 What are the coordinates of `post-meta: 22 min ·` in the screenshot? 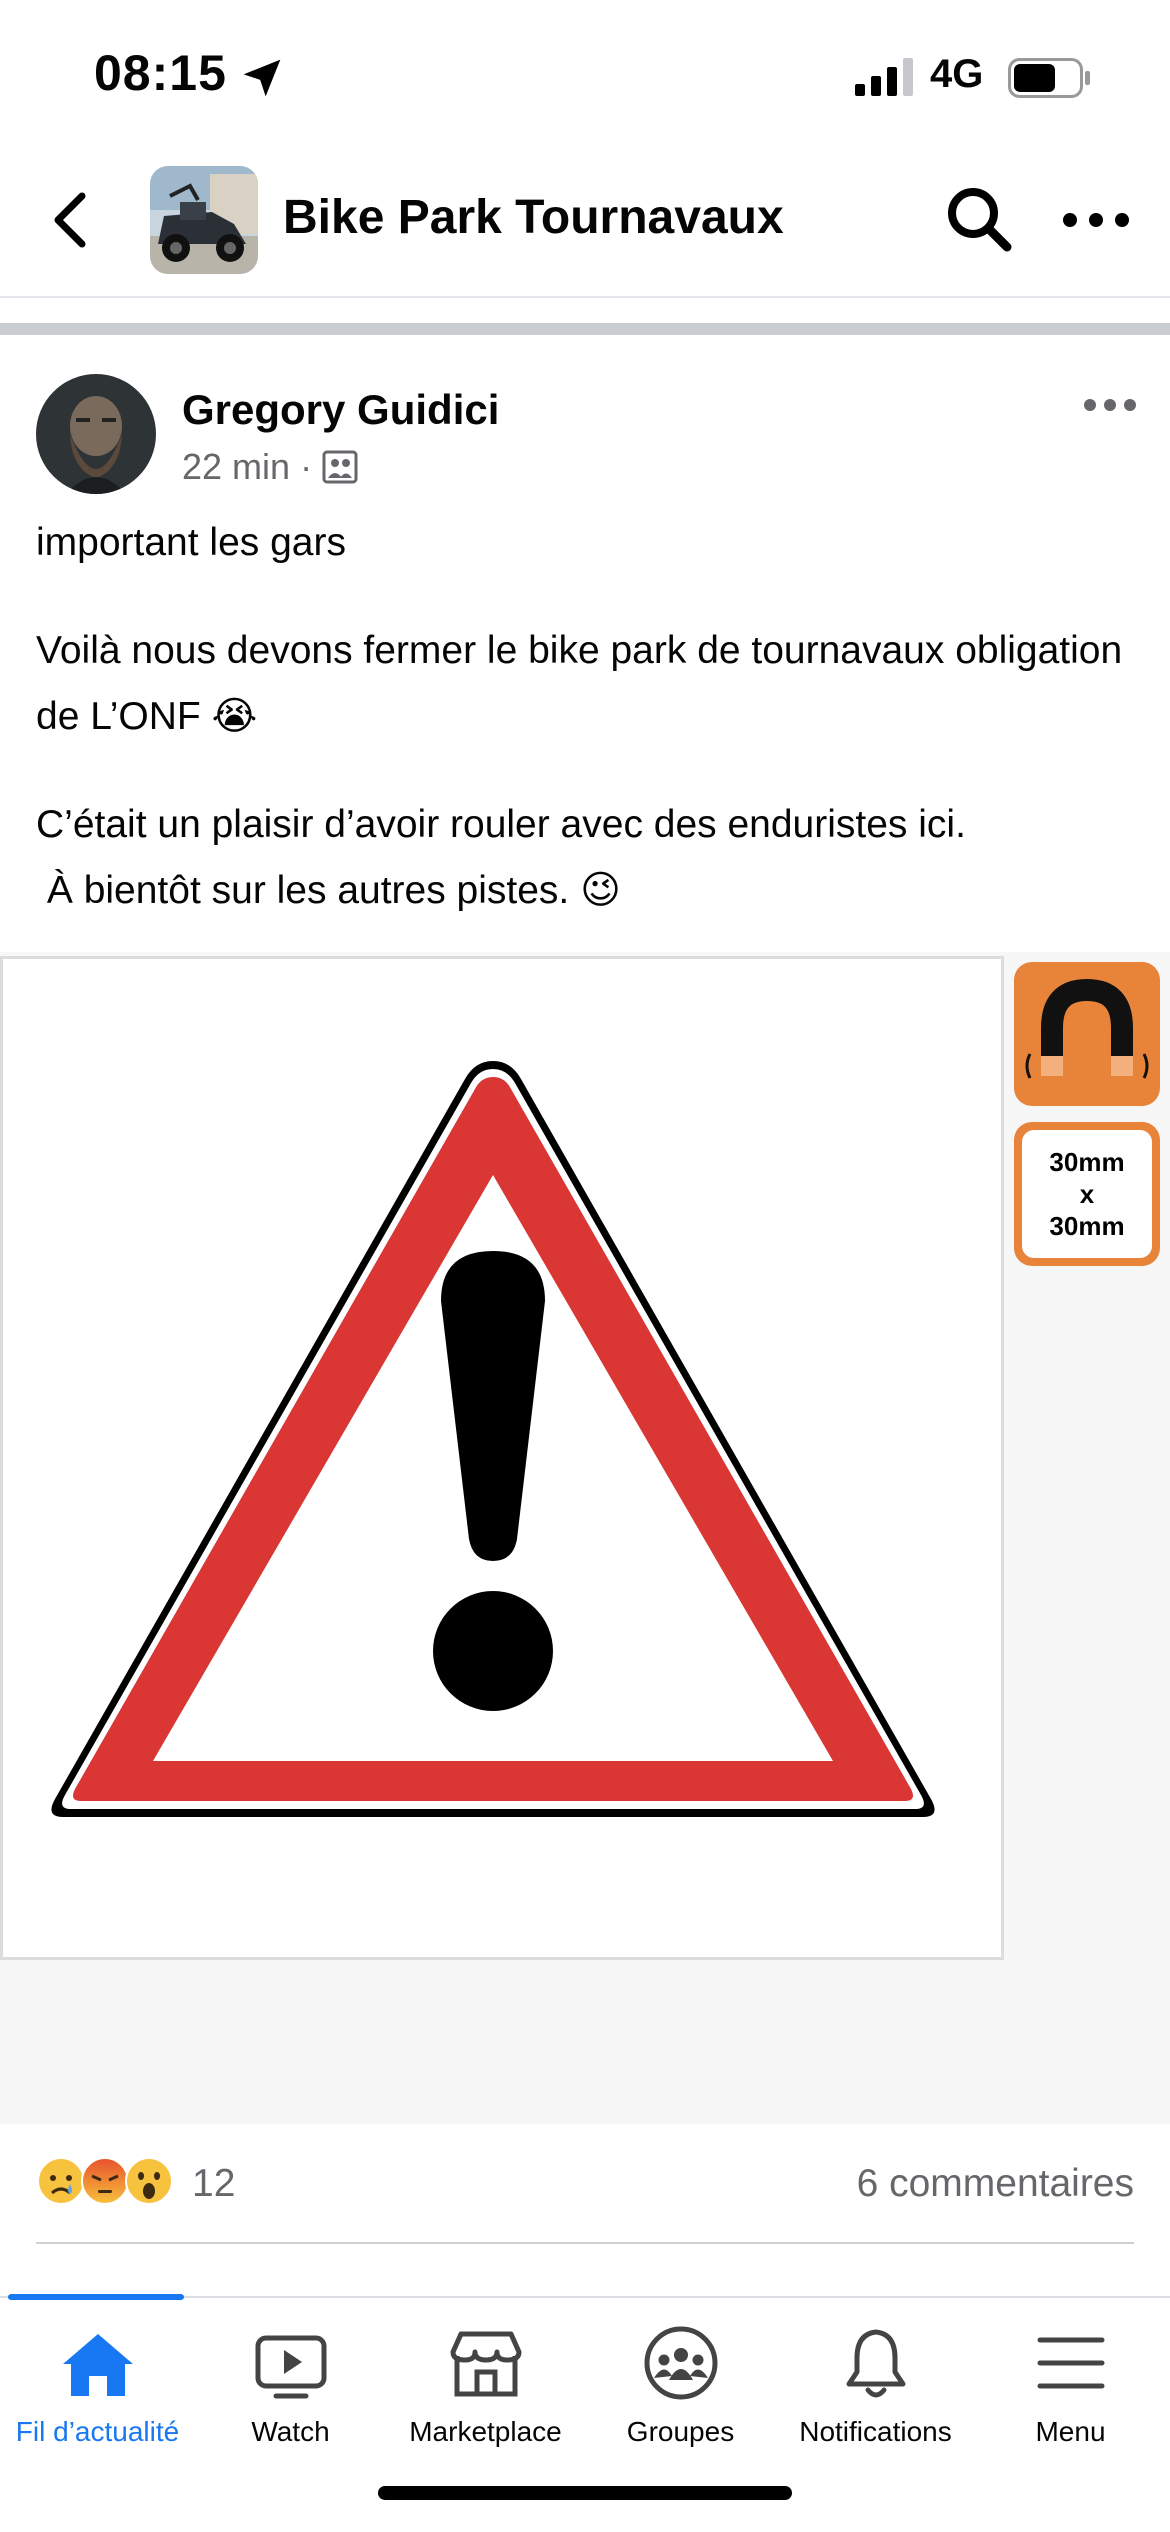 It's located at (270, 467).